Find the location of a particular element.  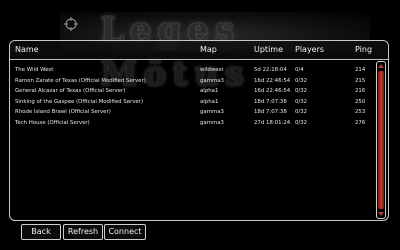

server-players: 0/4 is located at coordinates (299, 70).